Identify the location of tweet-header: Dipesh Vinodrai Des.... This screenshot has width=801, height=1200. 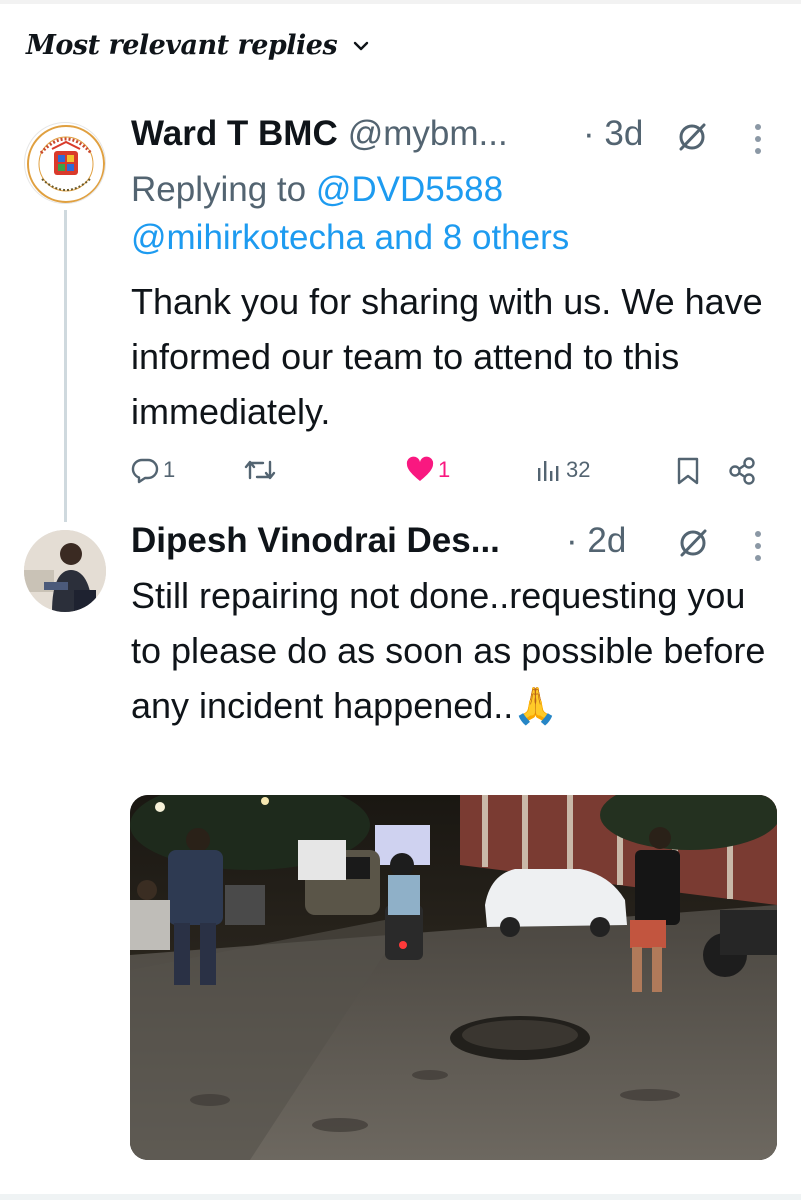
(315, 541).